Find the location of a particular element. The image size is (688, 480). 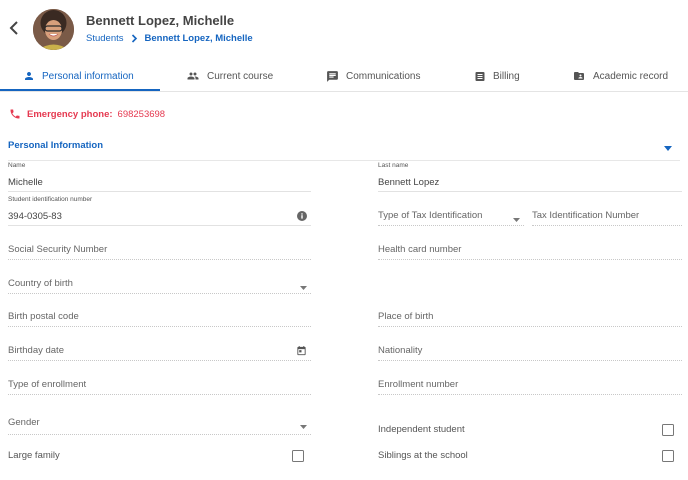

large-family-label: Large family is located at coordinates (34, 455).